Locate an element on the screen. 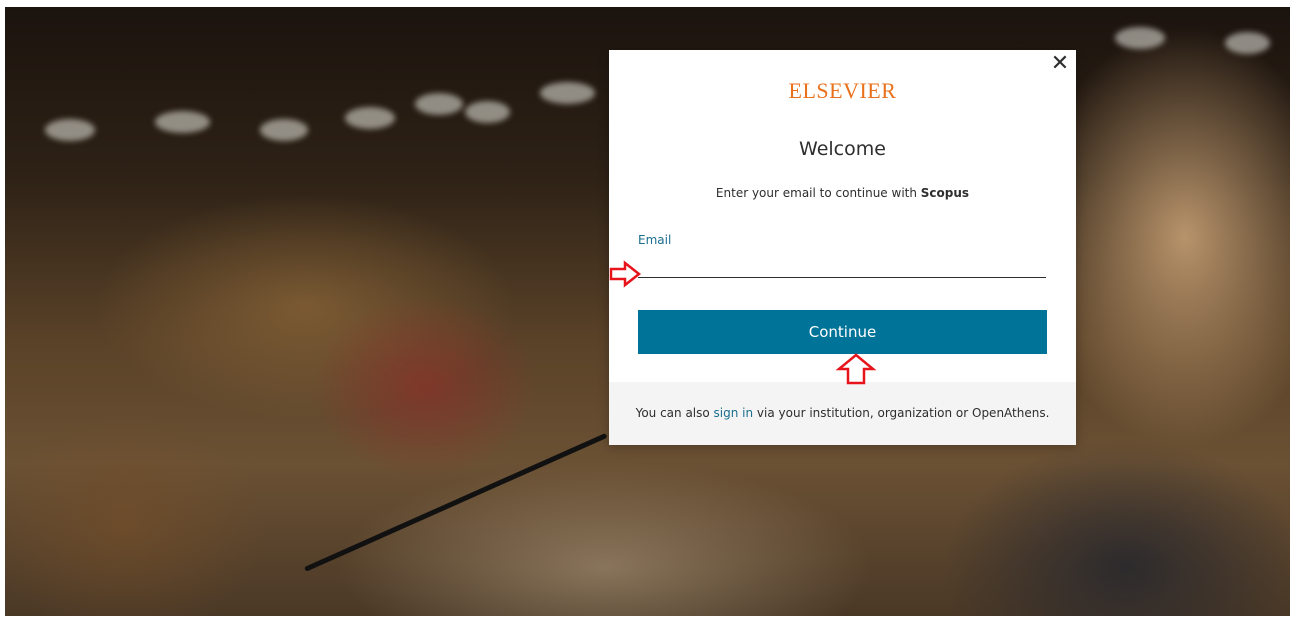 The width and height of the screenshot is (1295, 620). email-label: Email is located at coordinates (655, 240).